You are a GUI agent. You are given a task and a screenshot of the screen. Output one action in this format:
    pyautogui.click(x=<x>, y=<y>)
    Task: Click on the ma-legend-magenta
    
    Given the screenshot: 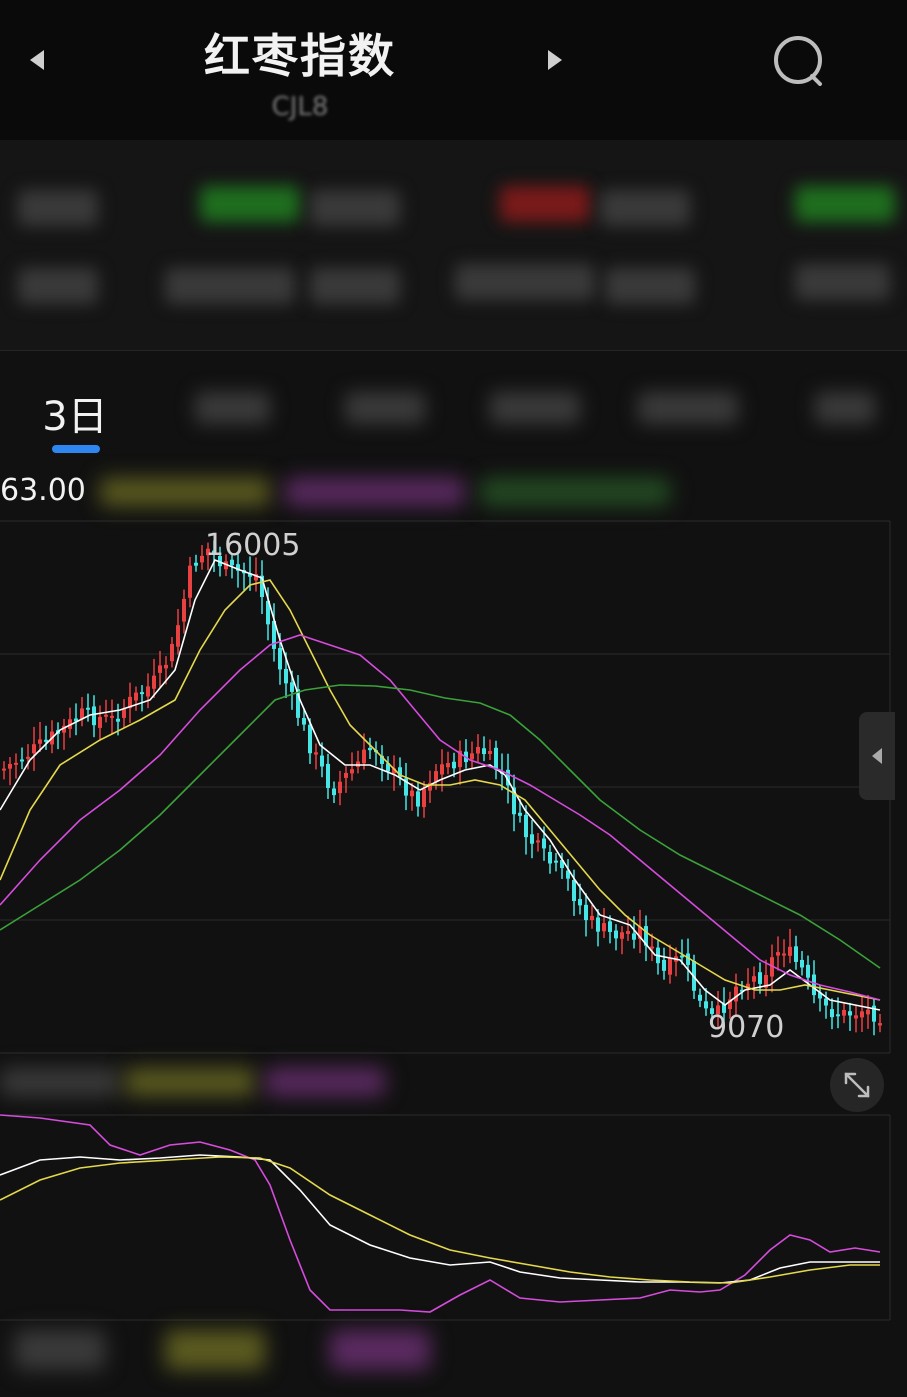 What is the action you would take?
    pyautogui.click(x=375, y=492)
    